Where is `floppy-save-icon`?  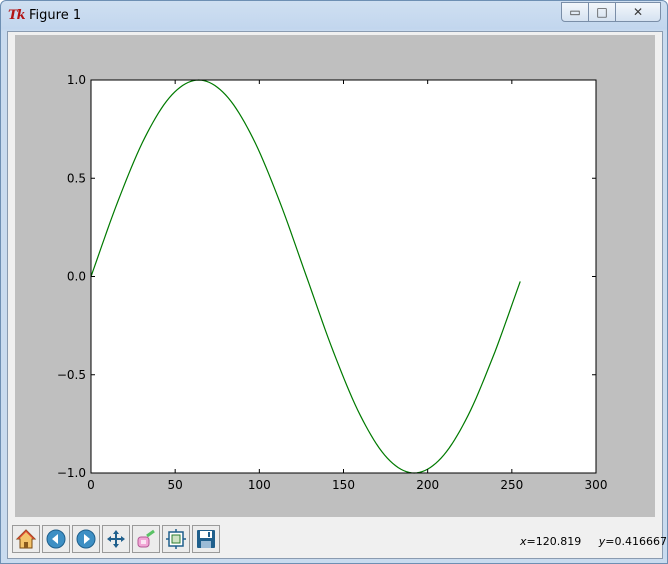
floppy-save-icon is located at coordinates (206, 539).